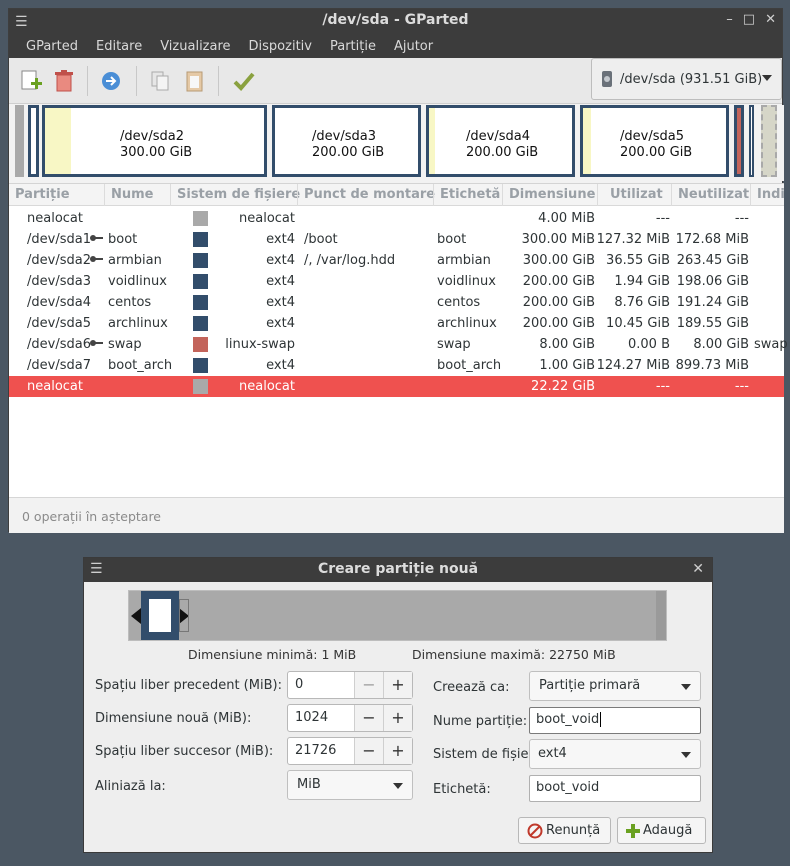  I want to click on maximize-icon: □, so click(749, 19).